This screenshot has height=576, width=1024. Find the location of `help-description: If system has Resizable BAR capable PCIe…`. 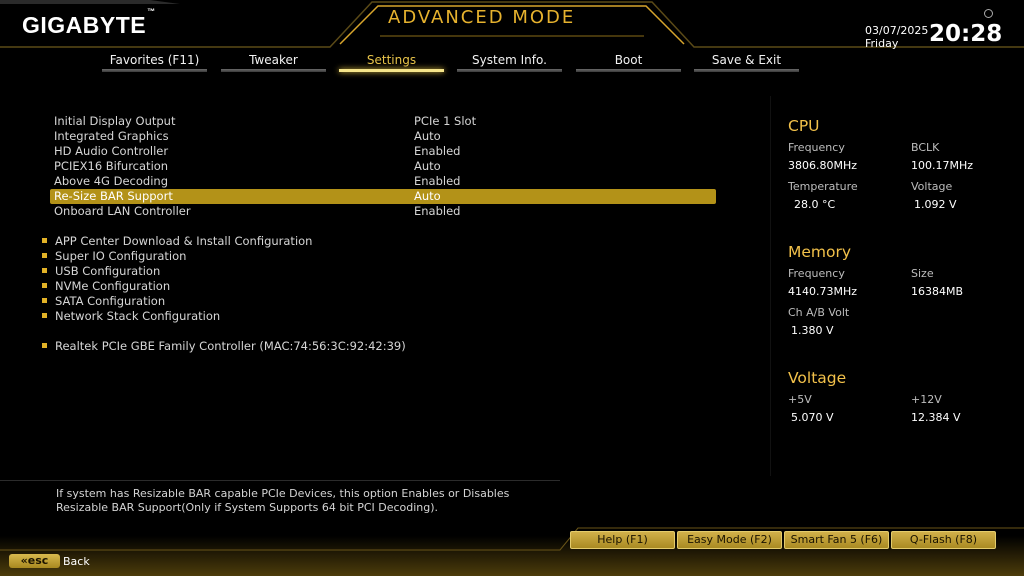

help-description: If system has Resizable BAR capable PCIe… is located at coordinates (306, 501).